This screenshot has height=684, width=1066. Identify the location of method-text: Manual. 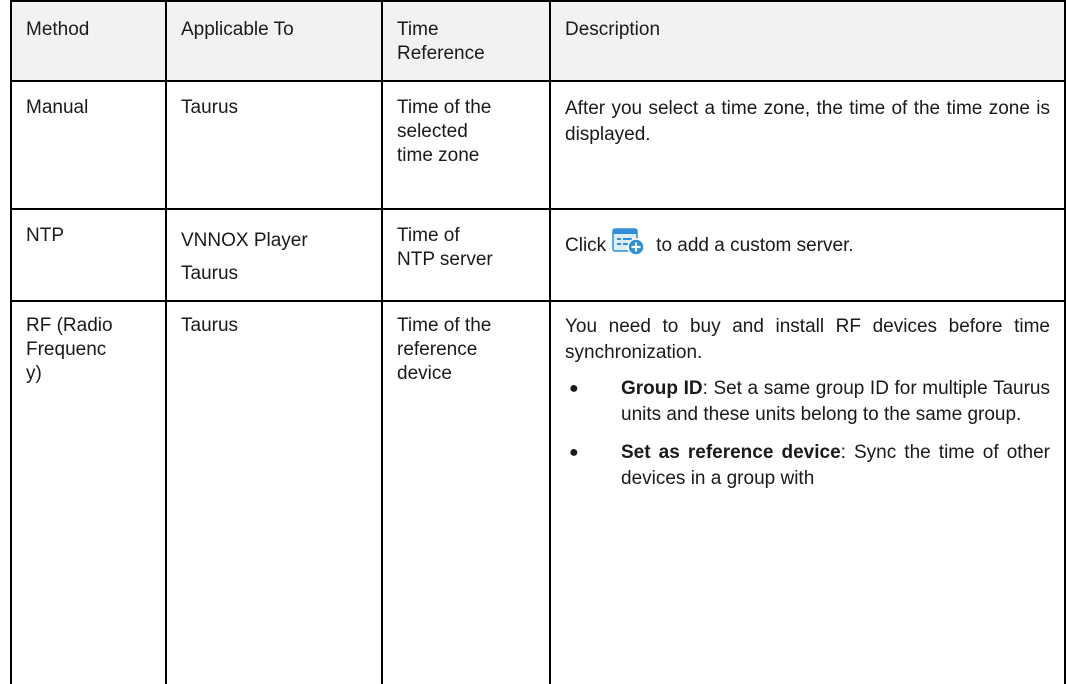
(57, 107).